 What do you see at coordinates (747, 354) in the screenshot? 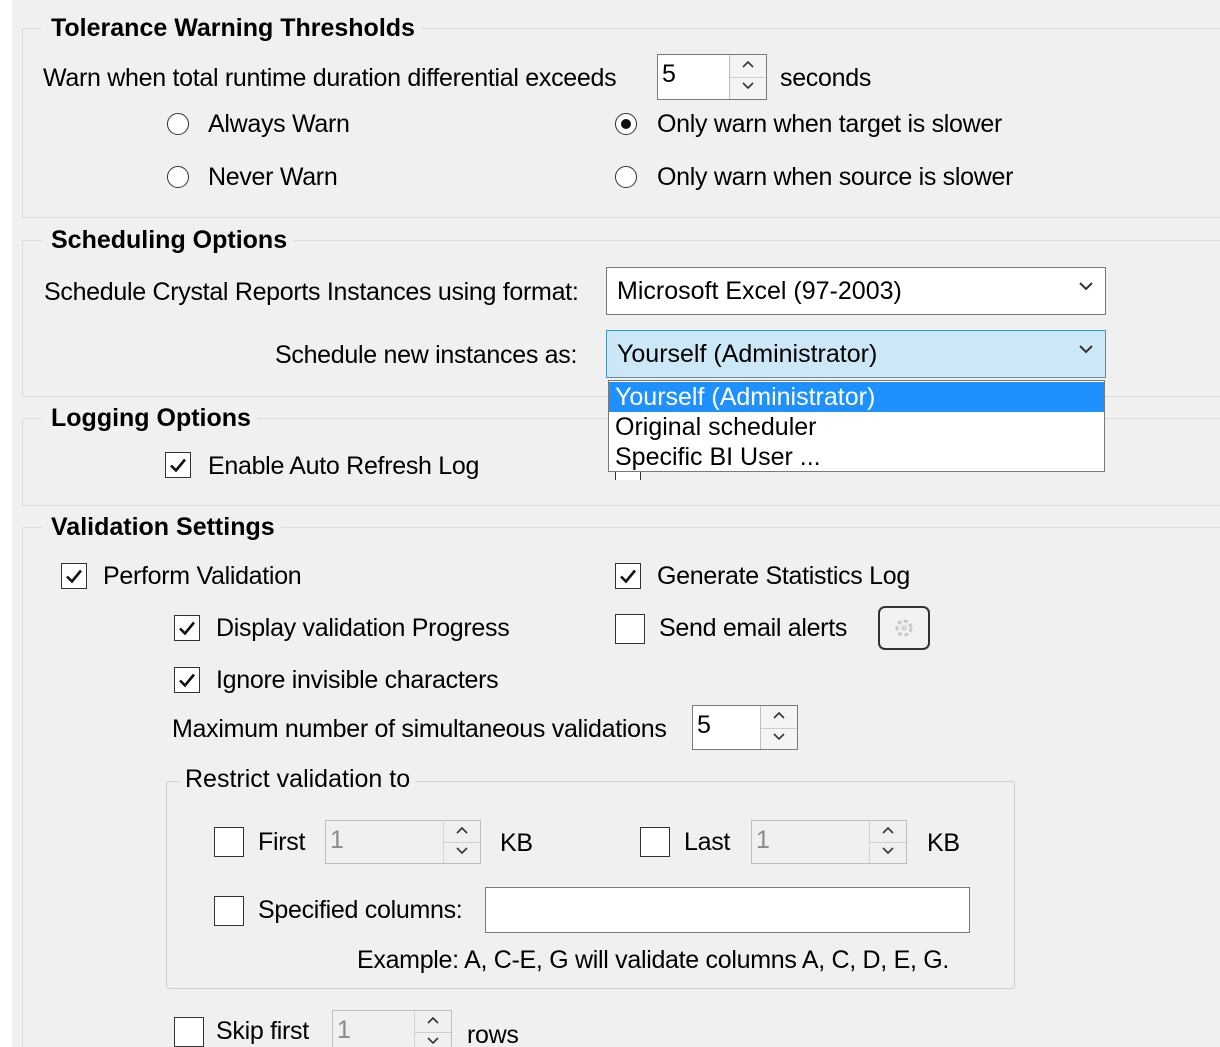
I see `instances-value: Yourself (Administrator)` at bounding box center [747, 354].